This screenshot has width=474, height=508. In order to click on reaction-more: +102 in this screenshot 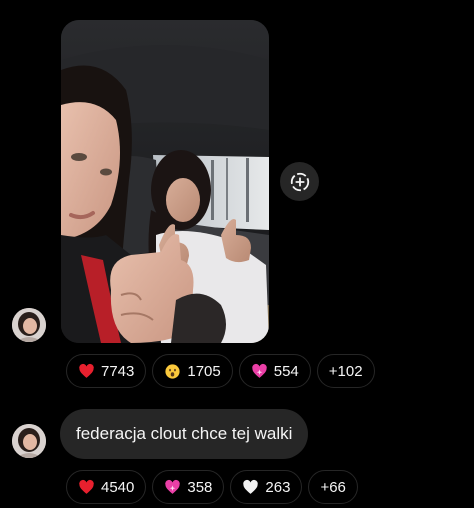, I will do `click(345, 371)`.